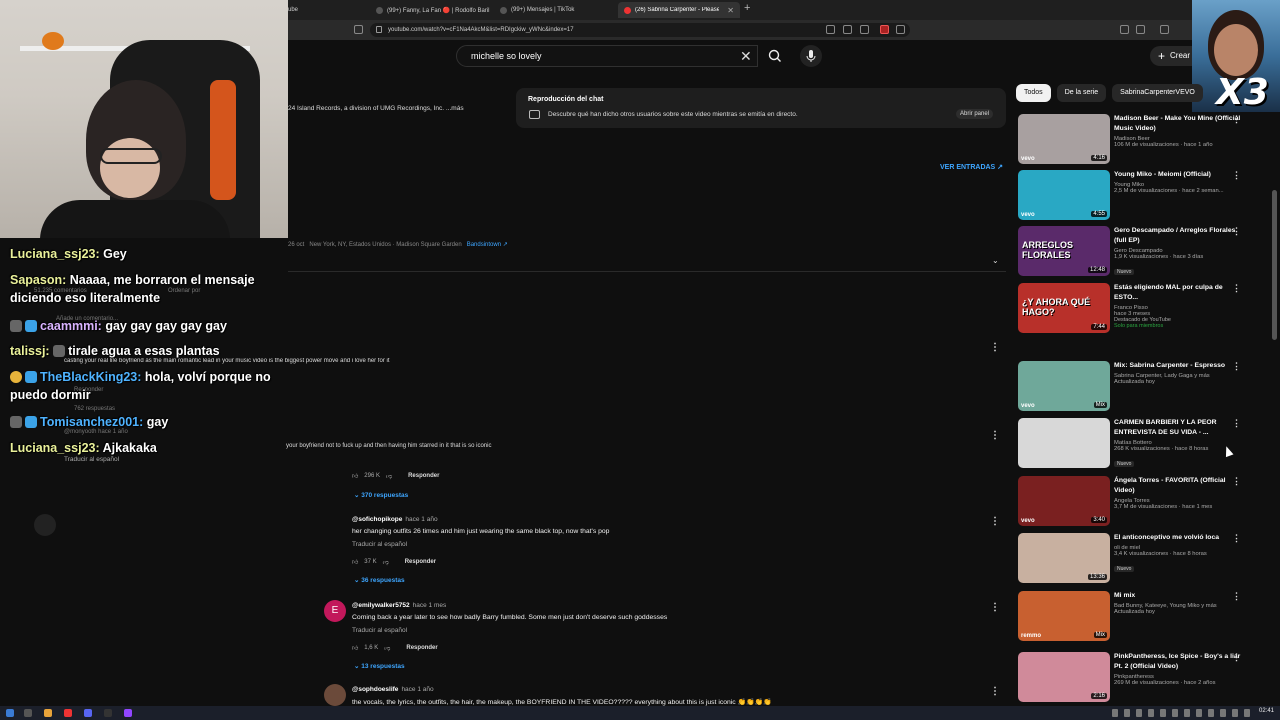 This screenshot has height=720, width=1280. Describe the element at coordinates (399, 605) in the screenshot. I see `comment-author: @emilywalker5752 hace 1 mes` at that location.